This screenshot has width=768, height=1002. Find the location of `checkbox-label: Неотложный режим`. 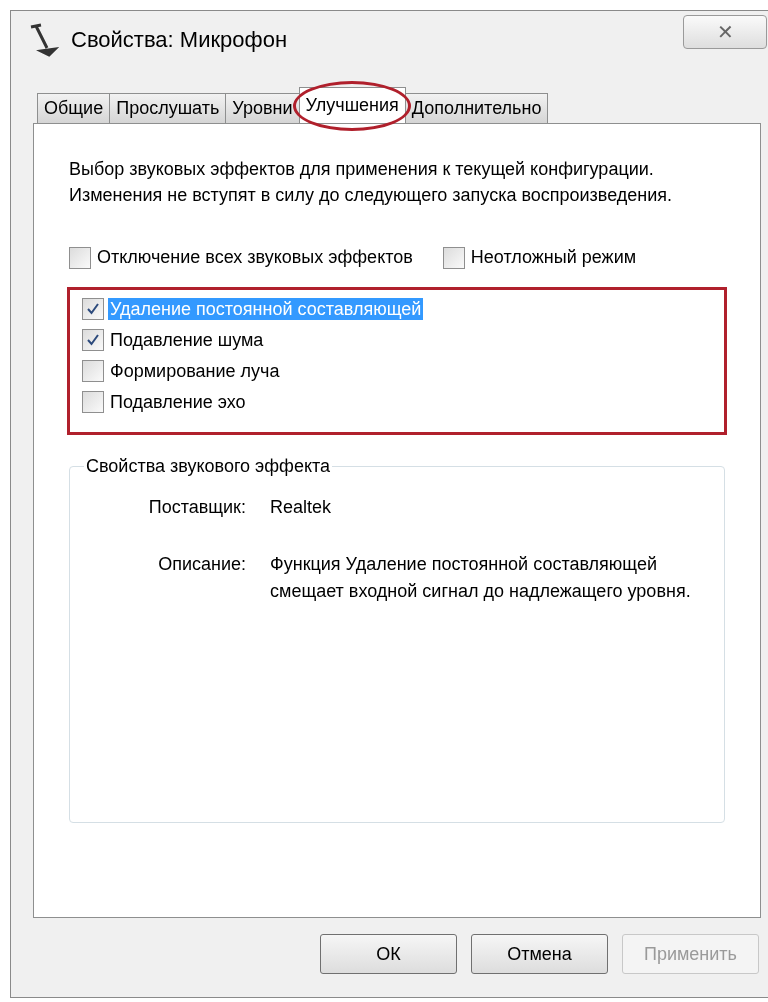

checkbox-label: Неотложный режим is located at coordinates (553, 257).